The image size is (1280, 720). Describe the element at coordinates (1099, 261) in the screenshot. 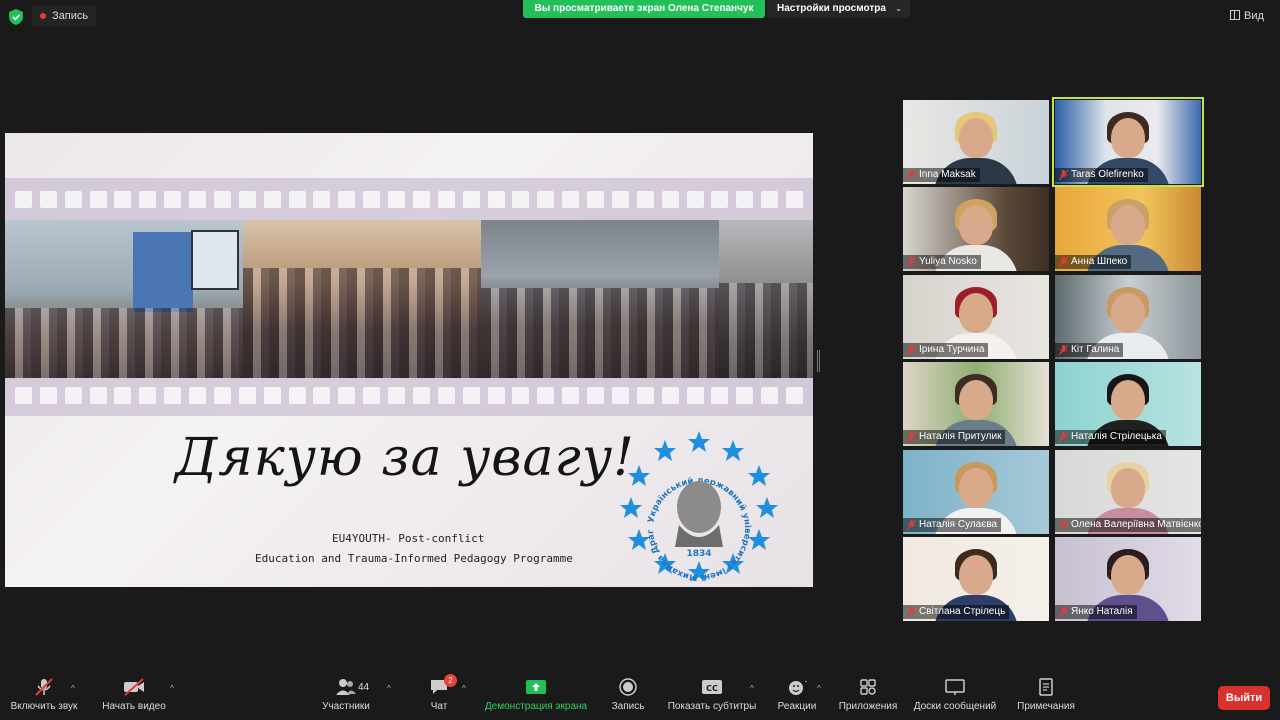

I see `participant-name: Анна Шпеко` at that location.